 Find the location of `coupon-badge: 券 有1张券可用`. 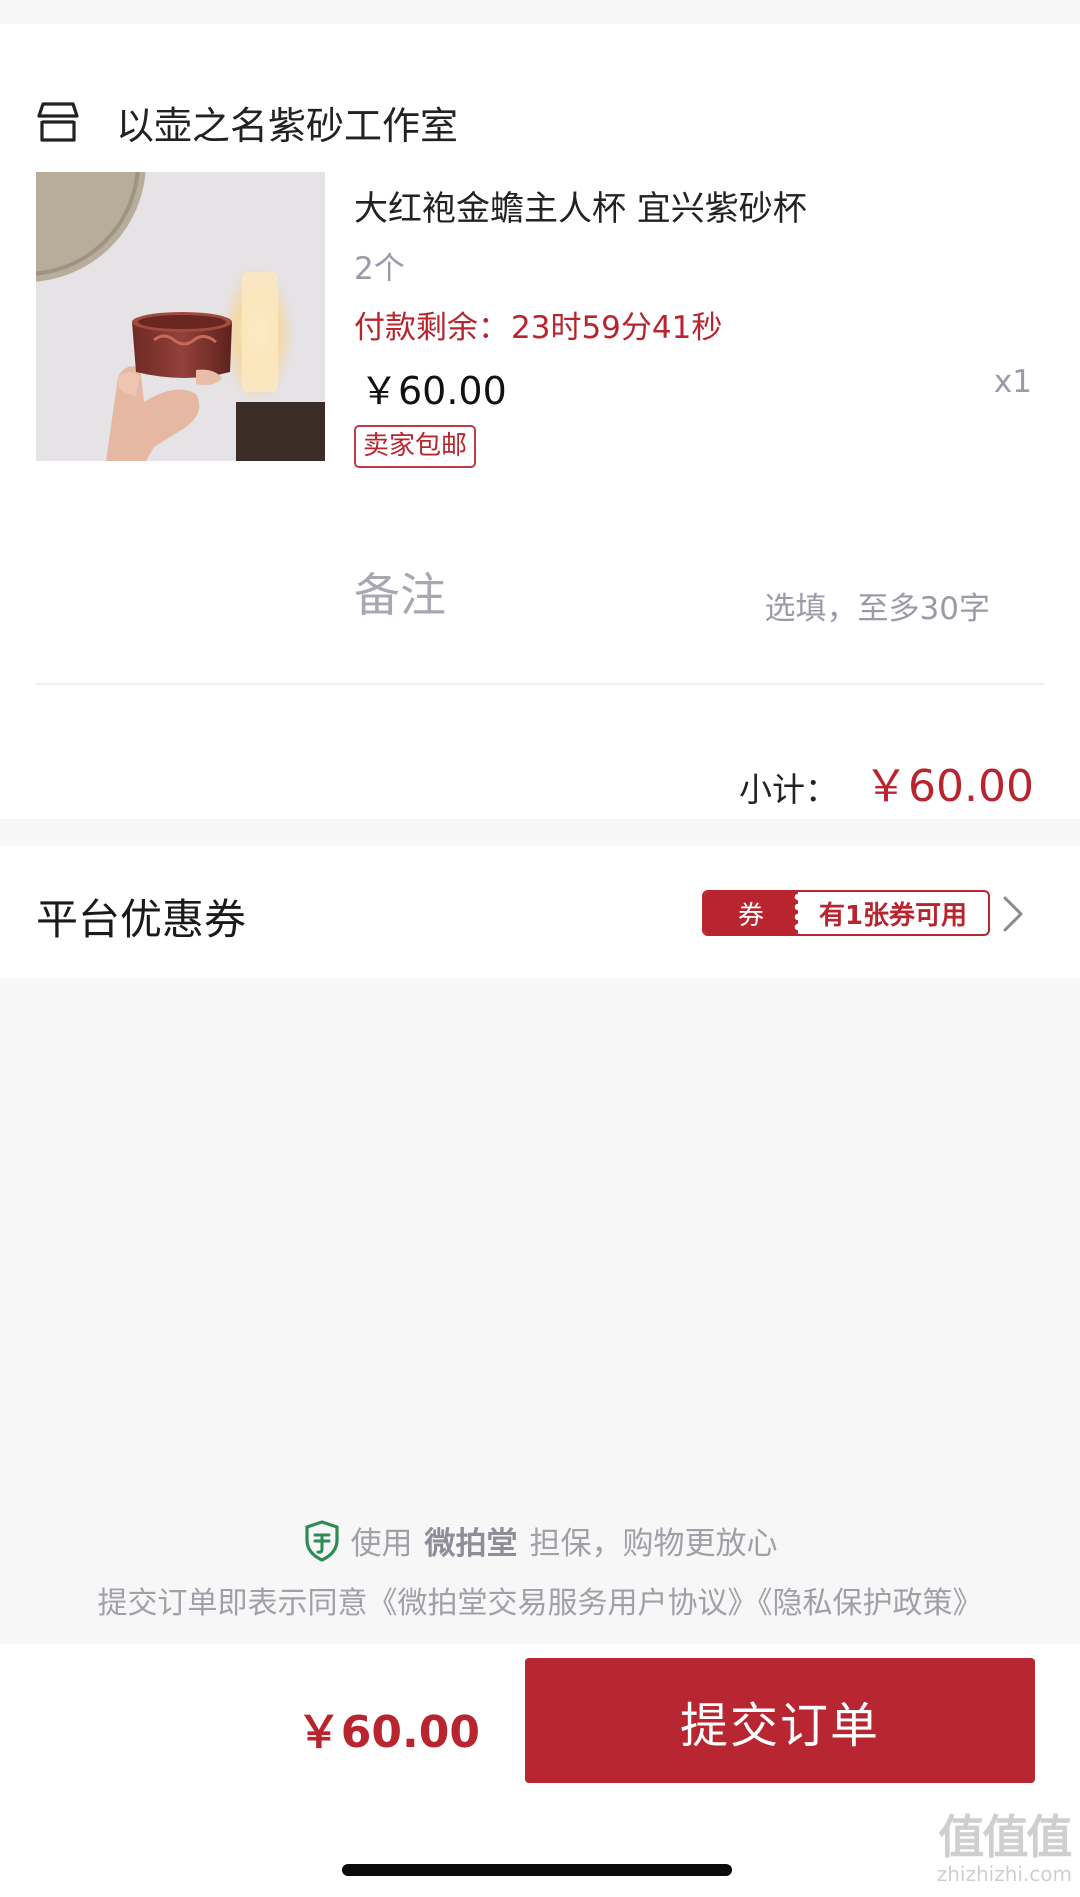

coupon-badge: 券 有1张券可用 is located at coordinates (846, 913).